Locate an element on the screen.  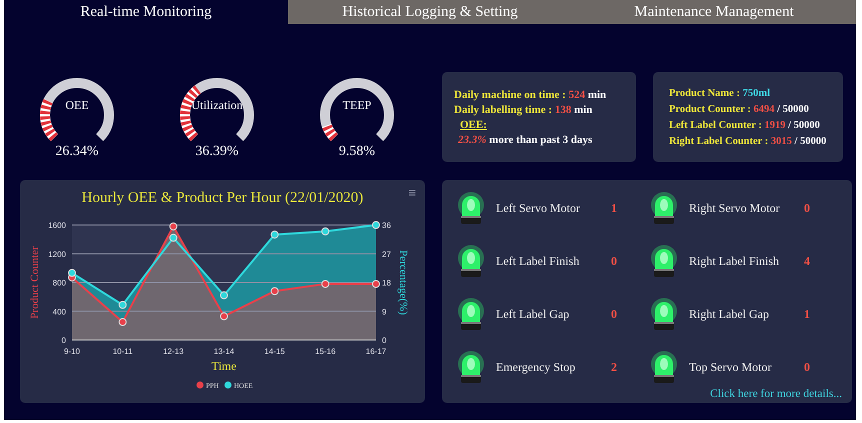
tab: Historical Logging & Setting is located at coordinates (430, 12).